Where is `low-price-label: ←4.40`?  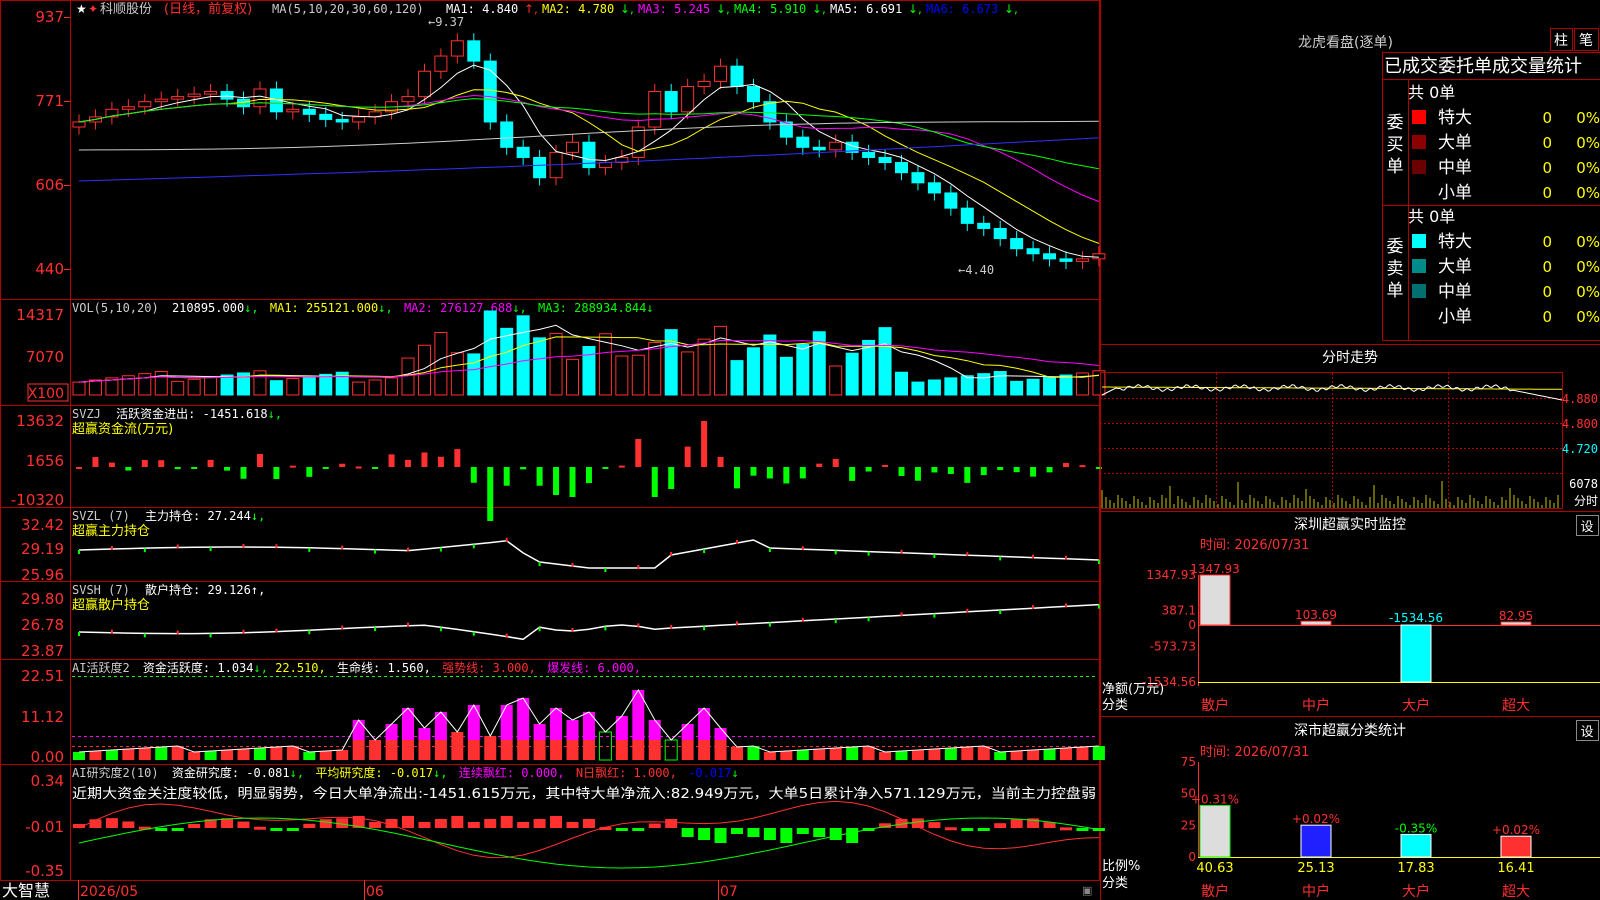 low-price-label: ←4.40 is located at coordinates (976, 270).